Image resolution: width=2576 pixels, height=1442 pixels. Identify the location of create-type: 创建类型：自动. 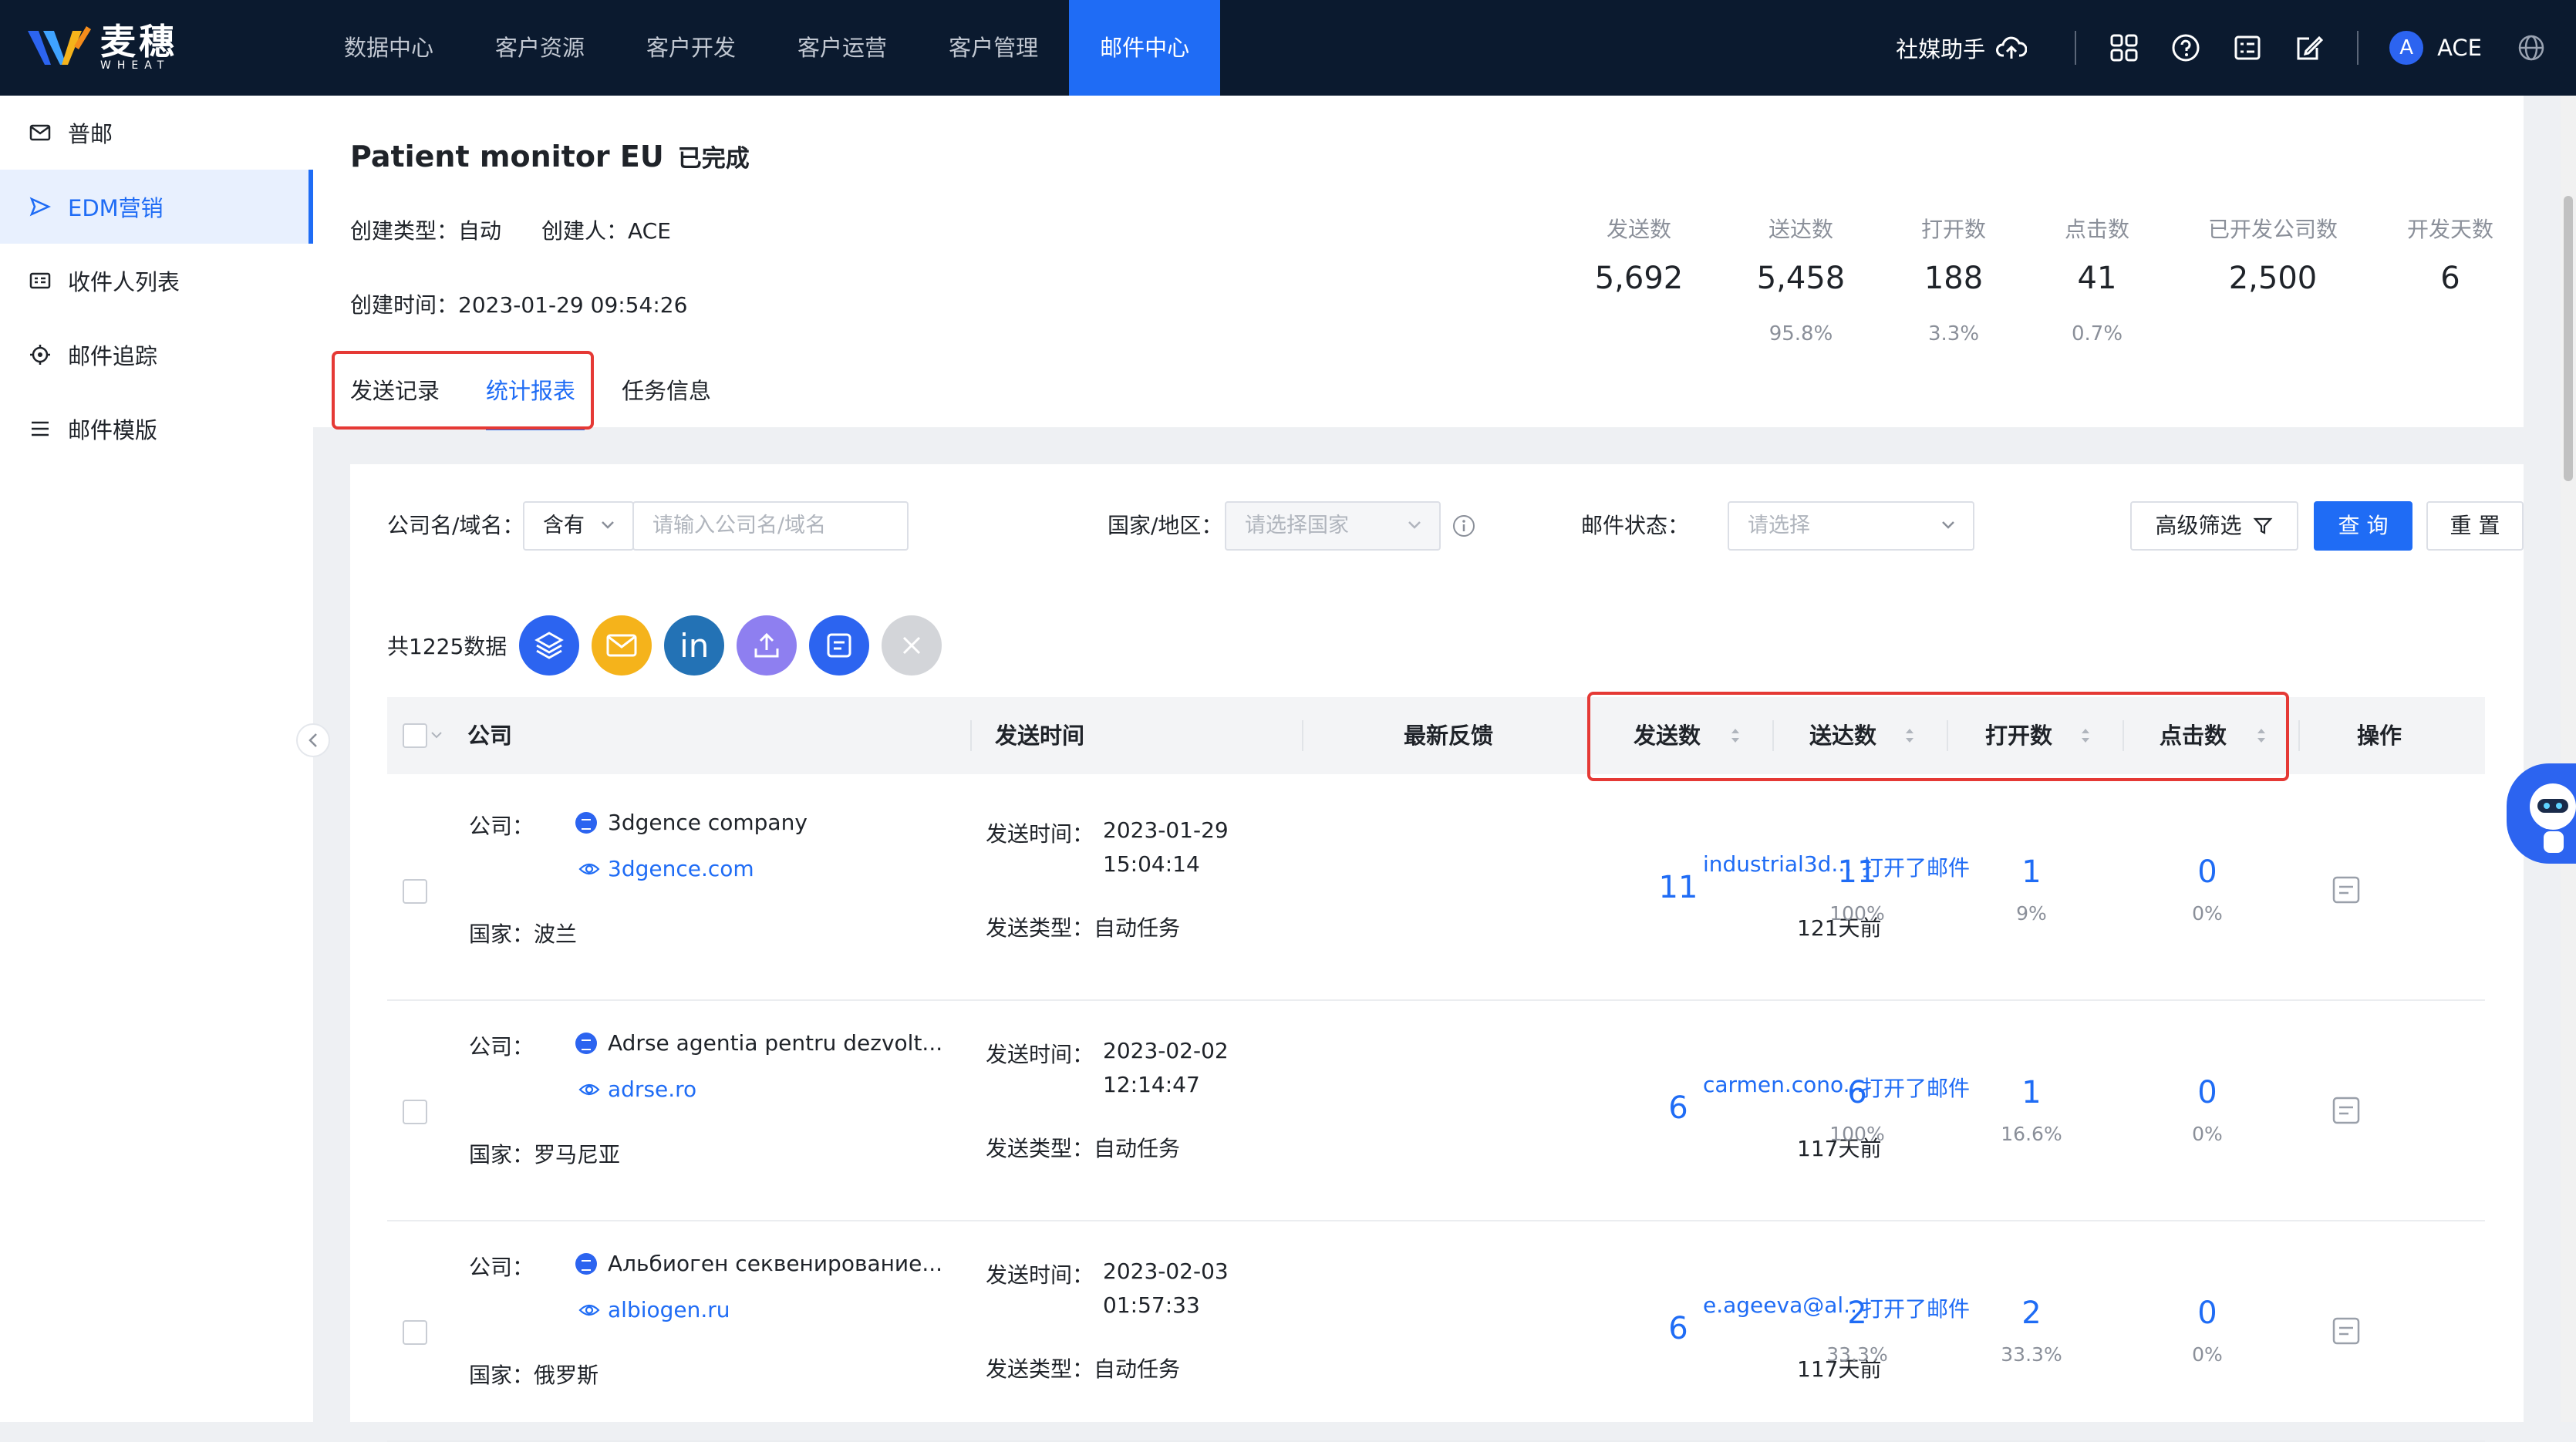
(426, 231).